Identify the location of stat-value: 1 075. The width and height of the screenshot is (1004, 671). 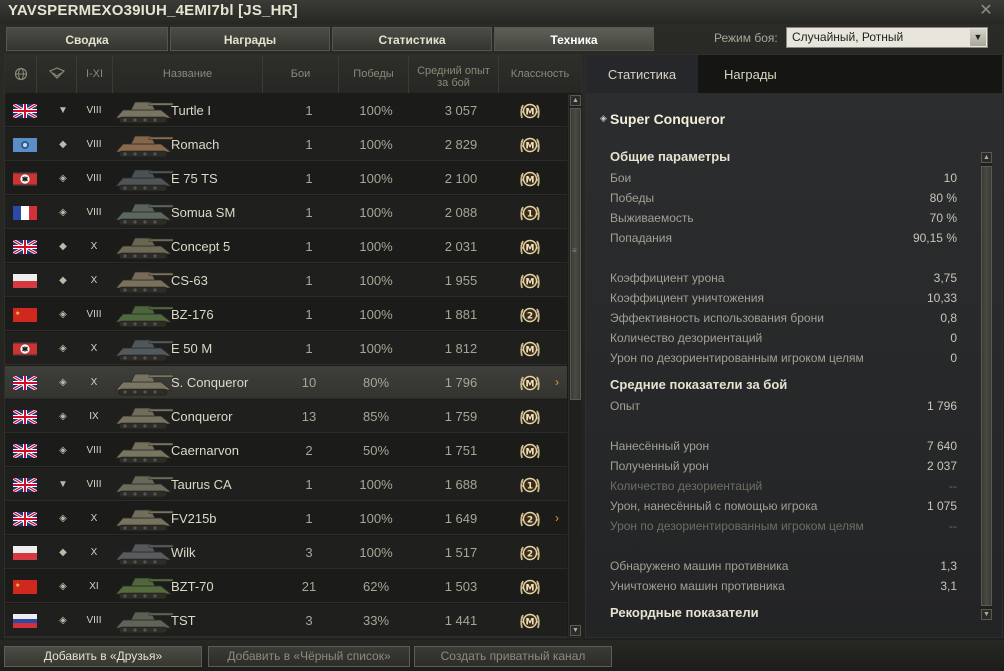
(941, 506).